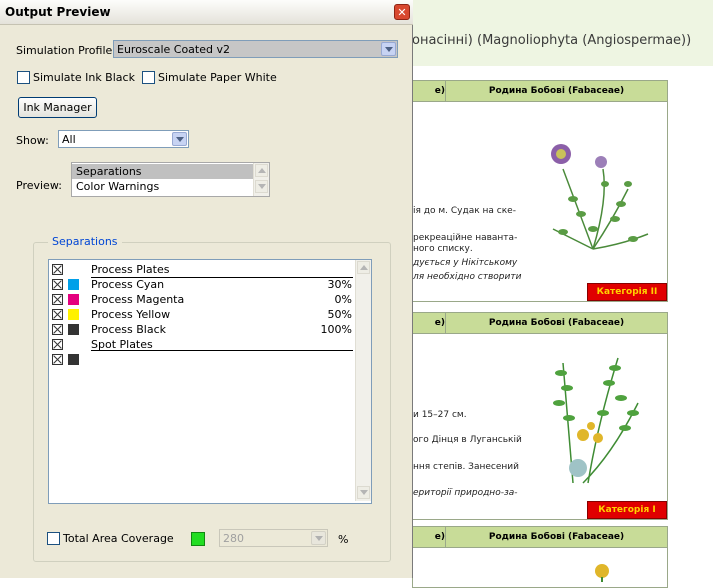 This screenshot has height=588, width=713. What do you see at coordinates (343, 299) in the screenshot?
I see `separation-percent: 0%` at bounding box center [343, 299].